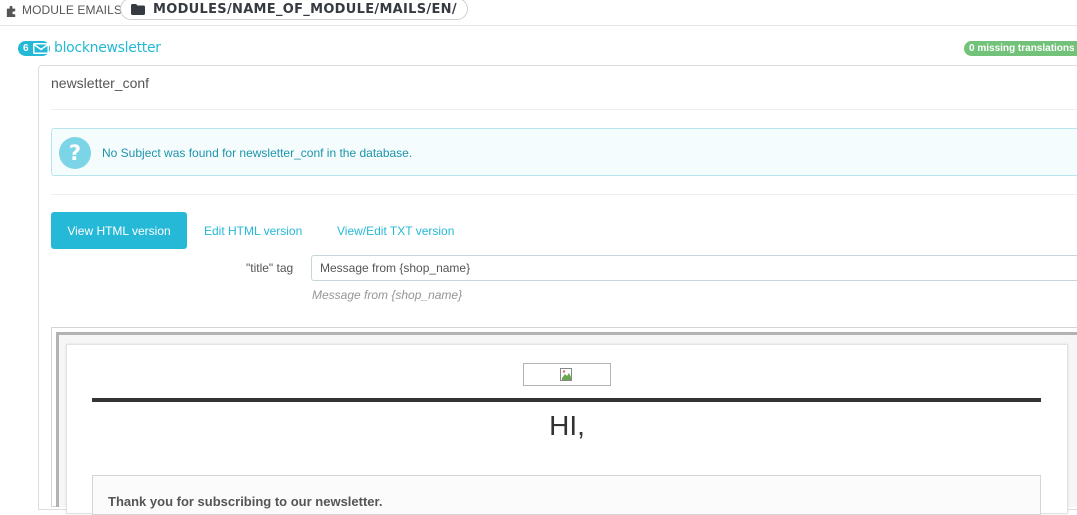 This screenshot has width=1077, height=515. I want to click on puzzle-icon, so click(11, 11).